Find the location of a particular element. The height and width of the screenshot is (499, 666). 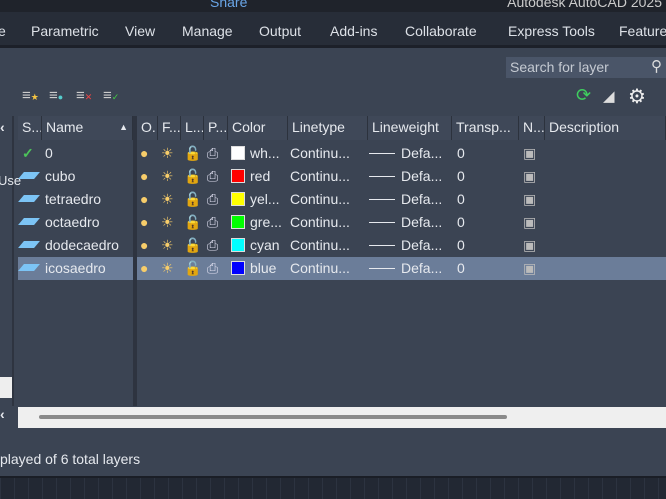

tab-partial: e is located at coordinates (3, 31).